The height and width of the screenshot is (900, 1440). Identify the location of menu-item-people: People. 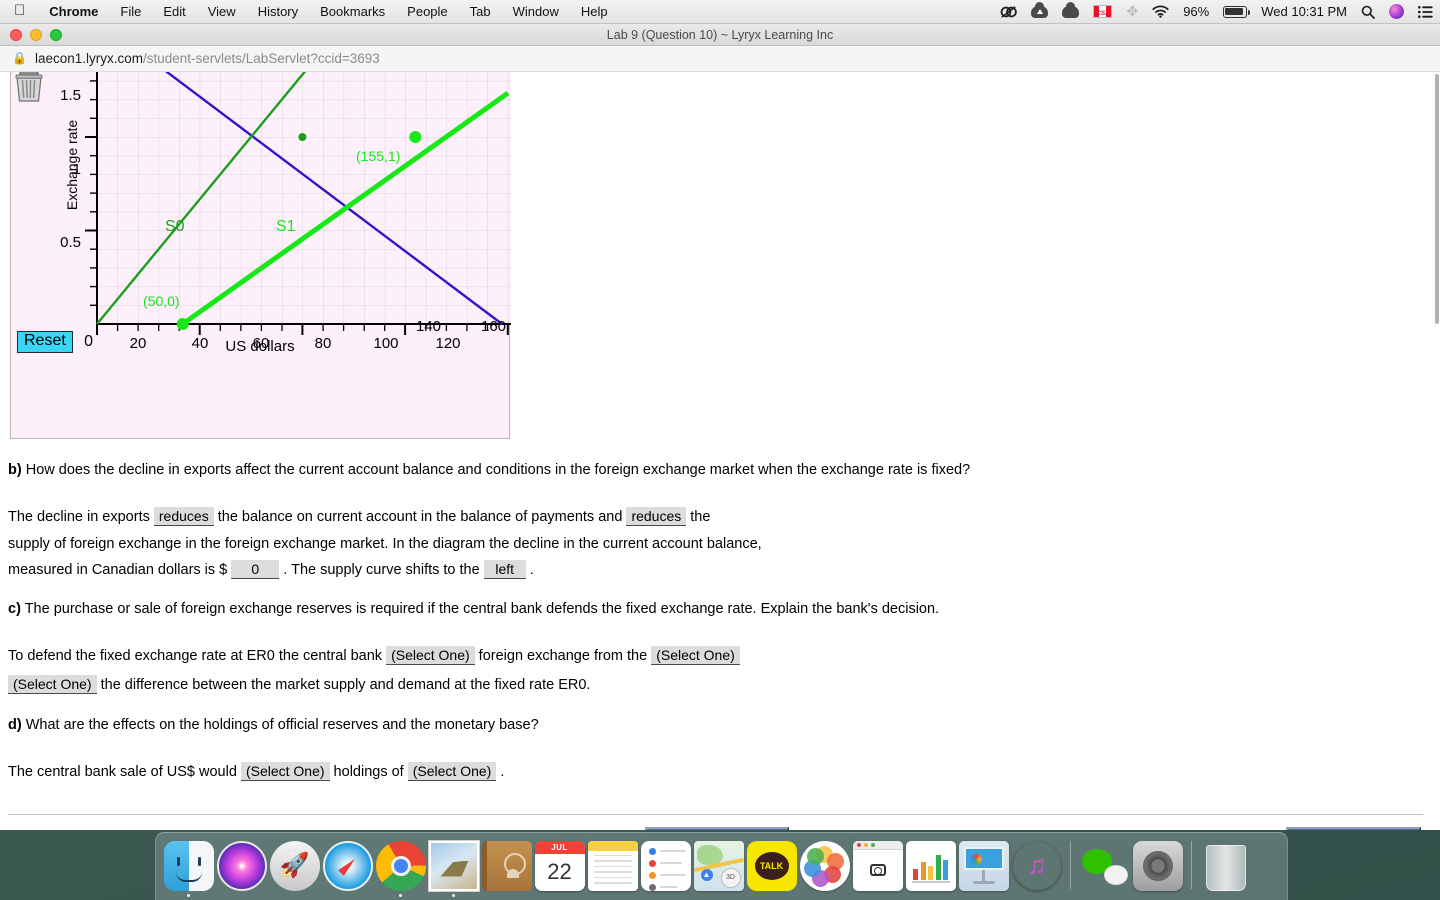
(427, 11).